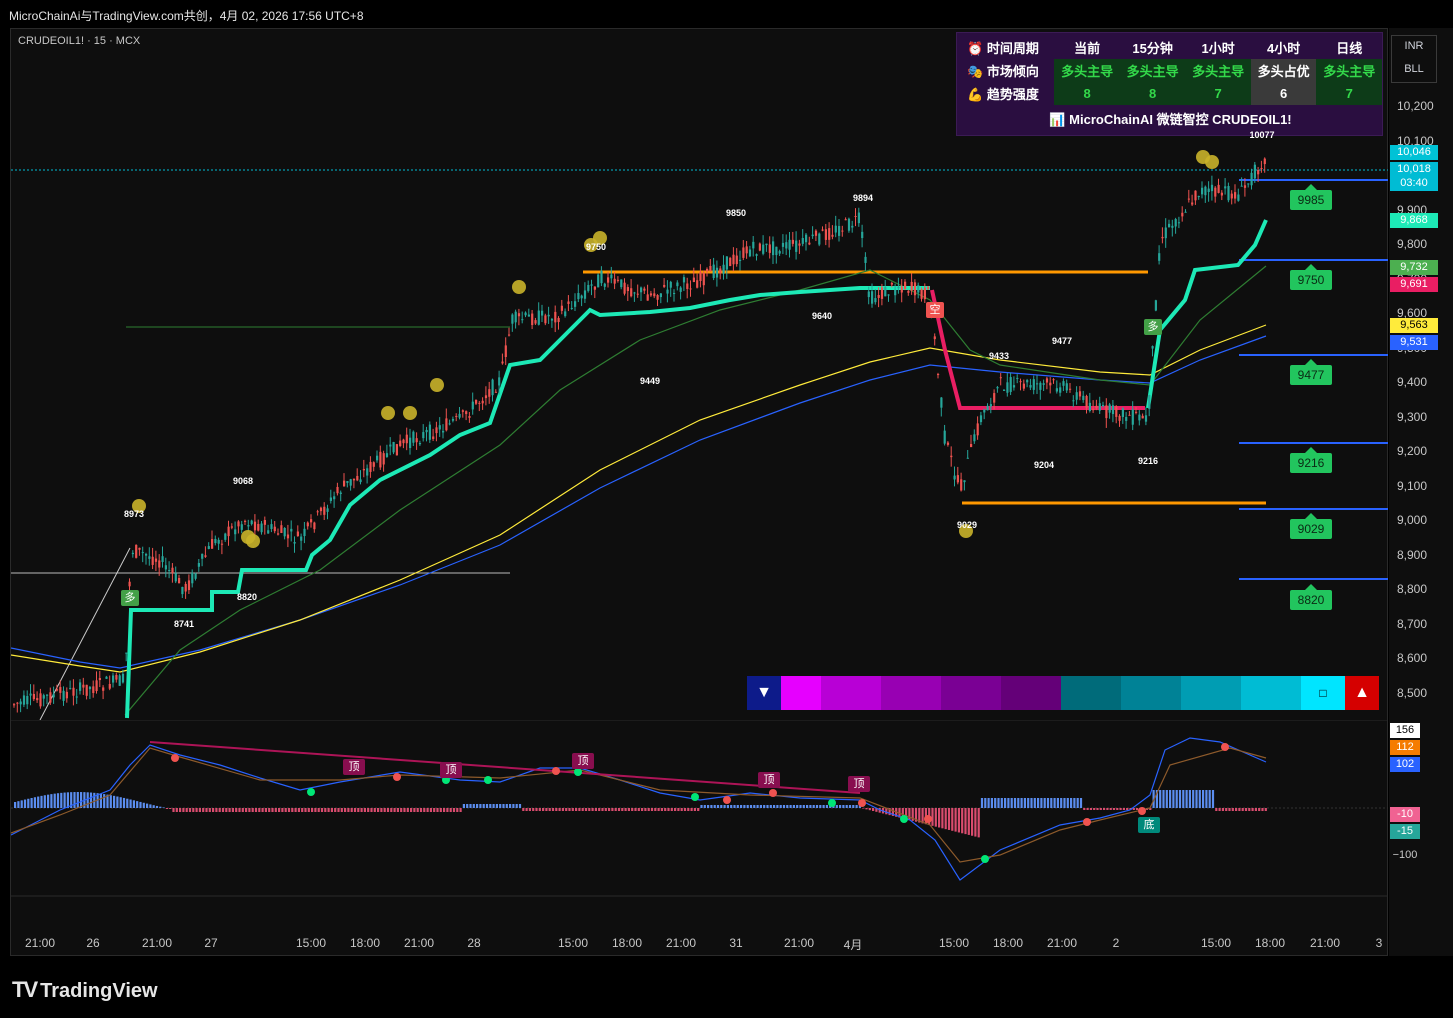 The width and height of the screenshot is (1453, 1018). Describe the element at coordinates (157, 943) in the screenshot. I see `time-tick: 21:00` at that location.